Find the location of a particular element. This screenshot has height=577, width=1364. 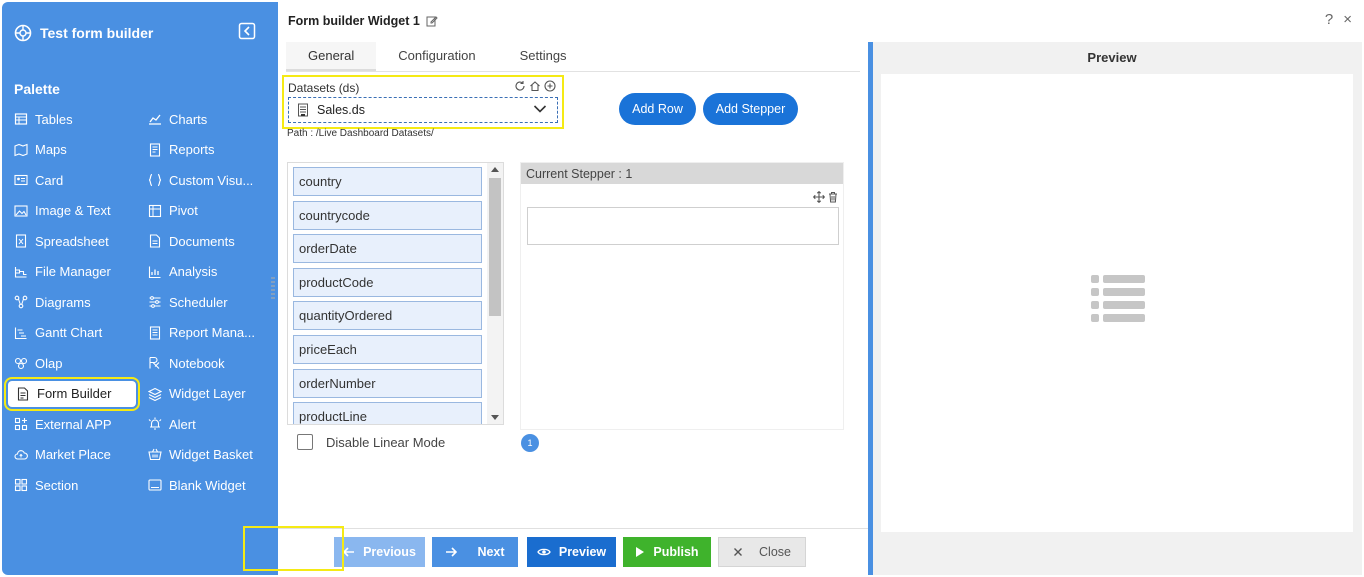

palette-item-card: Card is located at coordinates (73, 180).